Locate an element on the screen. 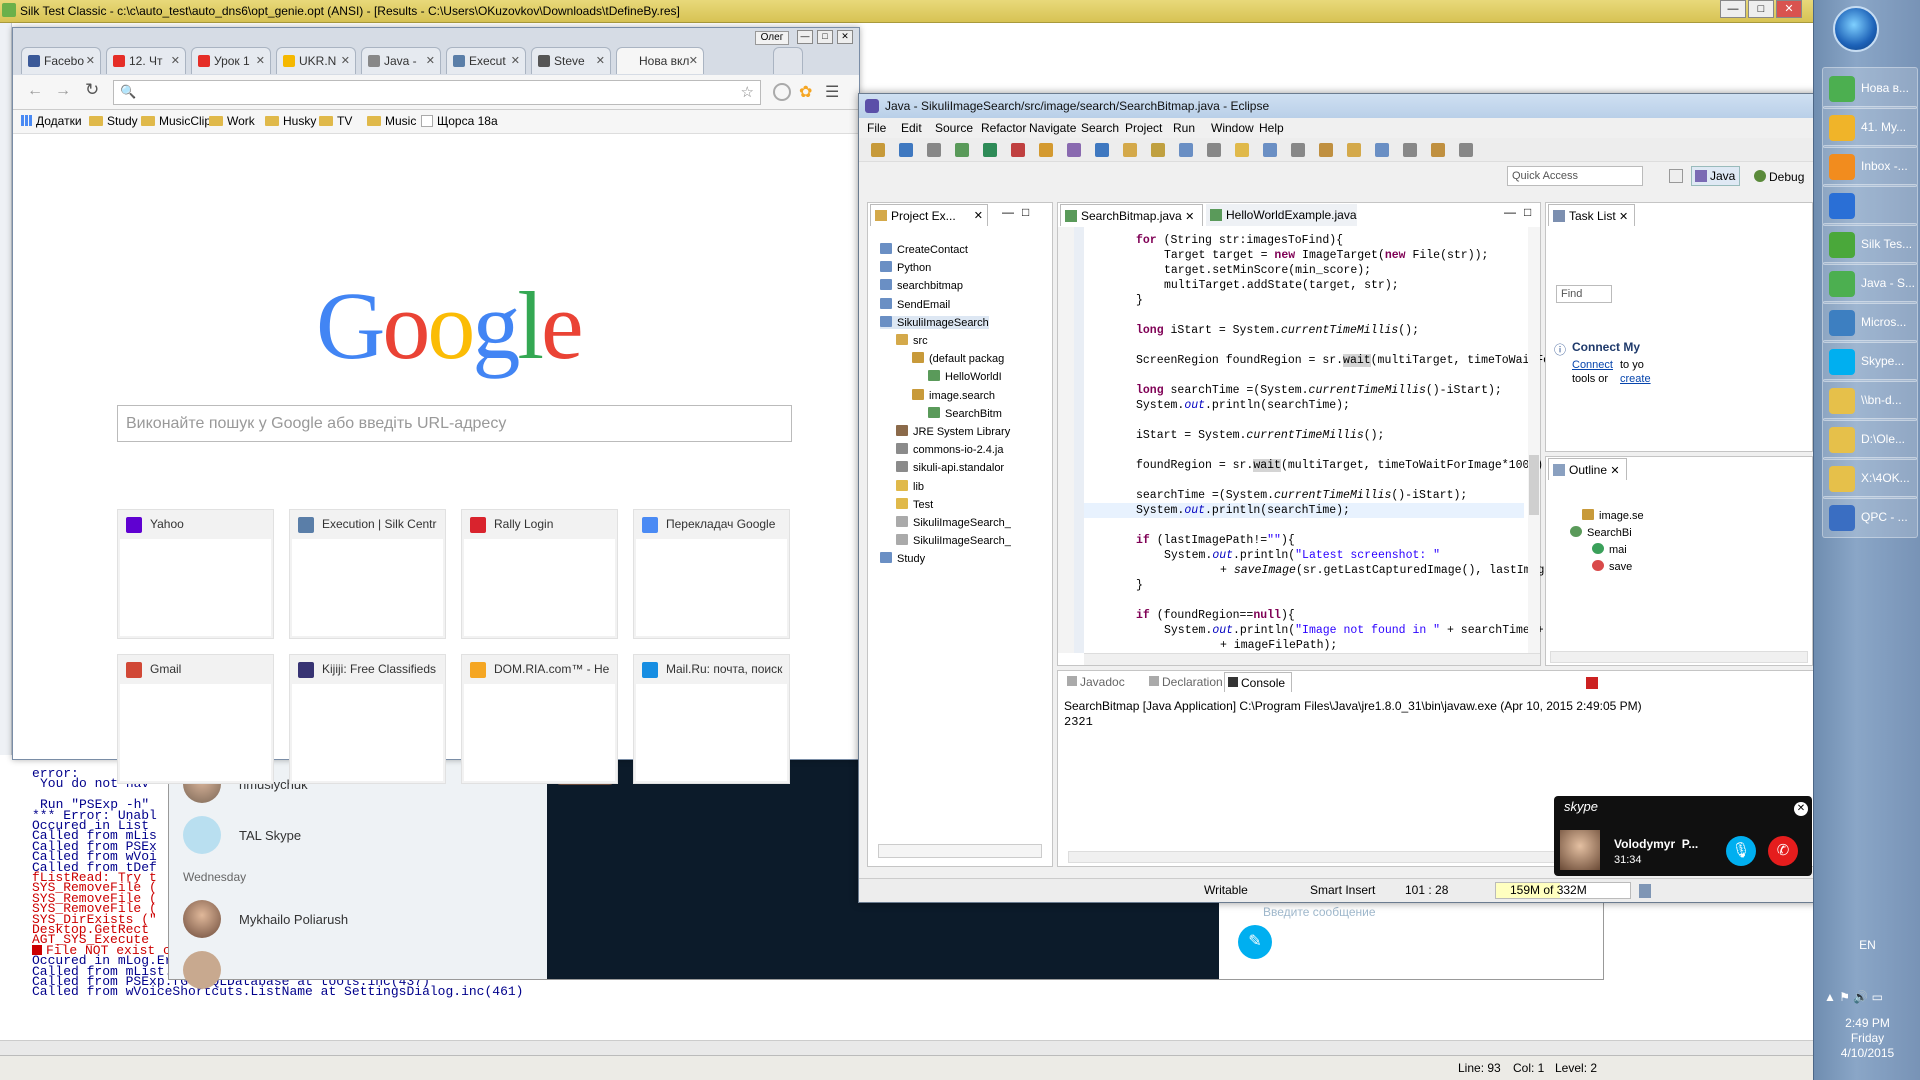  bookmark-item: Music is located at coordinates (391, 121).